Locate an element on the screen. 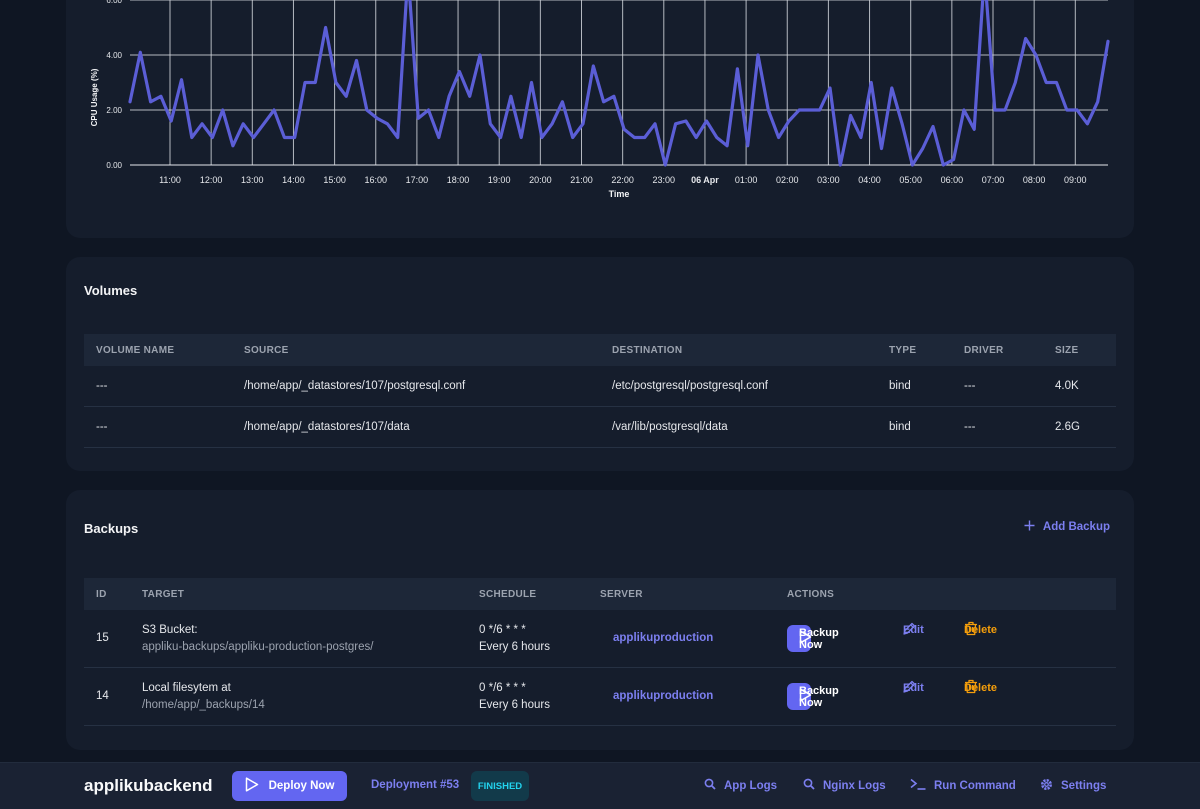 Image resolution: width=1200 pixels, height=809 pixels. col-destination: DESTINATION is located at coordinates (647, 350).